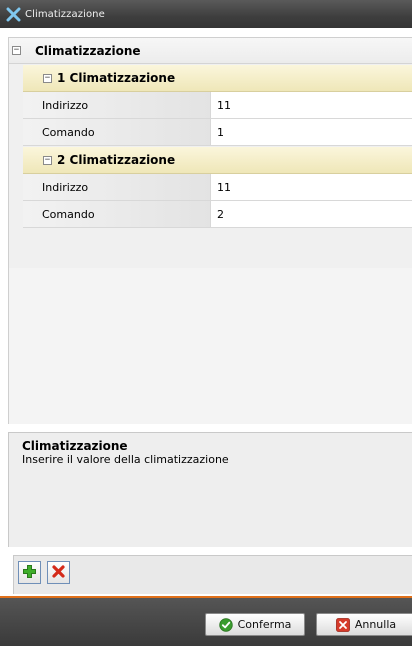  What do you see at coordinates (75, 446) in the screenshot?
I see `description-title: Climatizzazione` at bounding box center [75, 446].